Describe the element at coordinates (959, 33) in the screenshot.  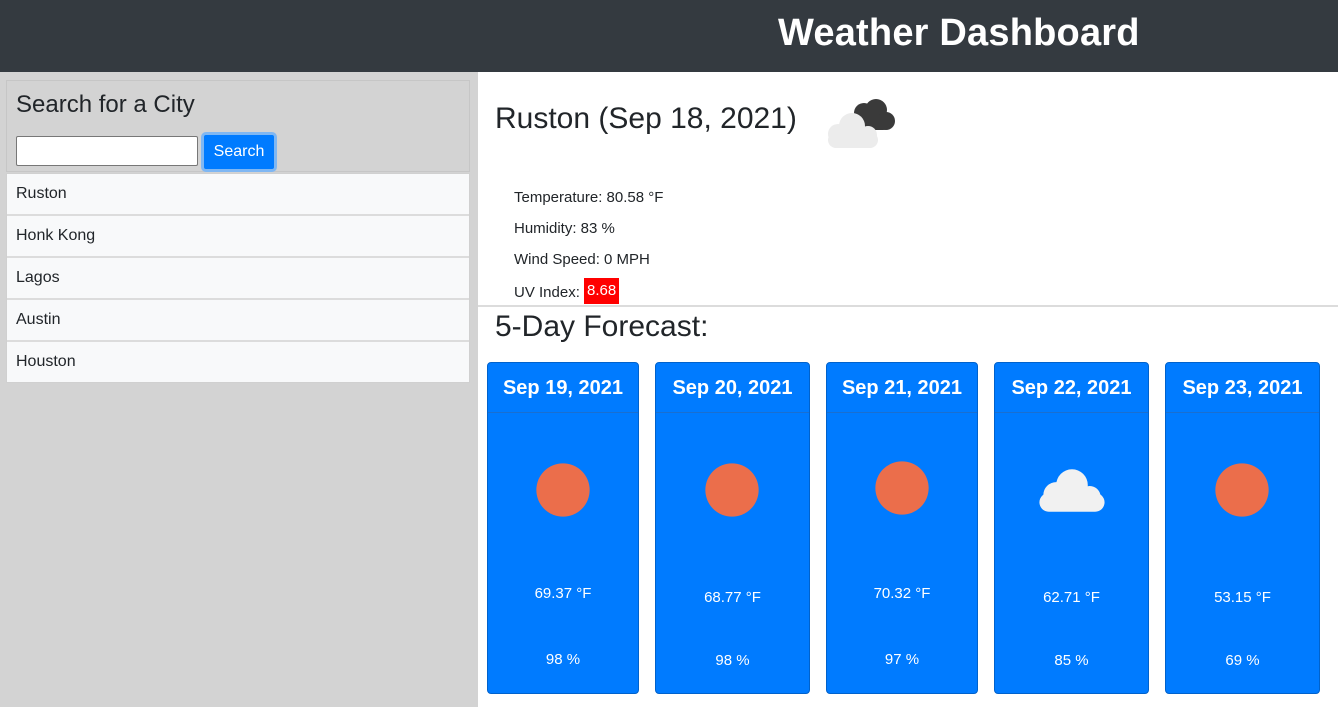
I see `app-title: Weather Dashboard` at that location.